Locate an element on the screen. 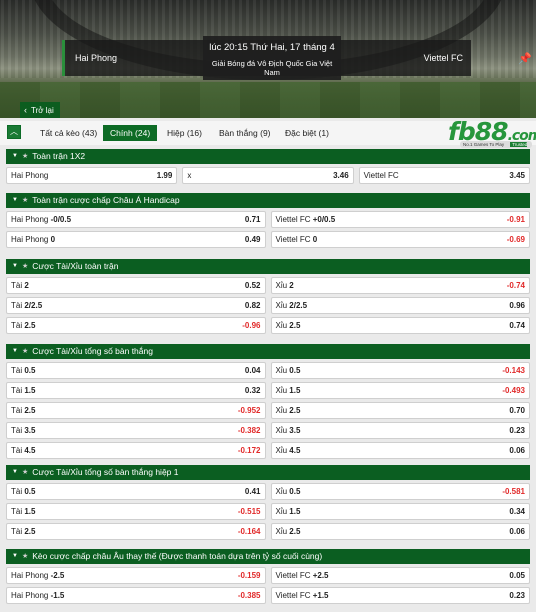 The width and height of the screenshot is (536, 612). odds-button: Hai Phong 0 0.49 is located at coordinates (136, 239).